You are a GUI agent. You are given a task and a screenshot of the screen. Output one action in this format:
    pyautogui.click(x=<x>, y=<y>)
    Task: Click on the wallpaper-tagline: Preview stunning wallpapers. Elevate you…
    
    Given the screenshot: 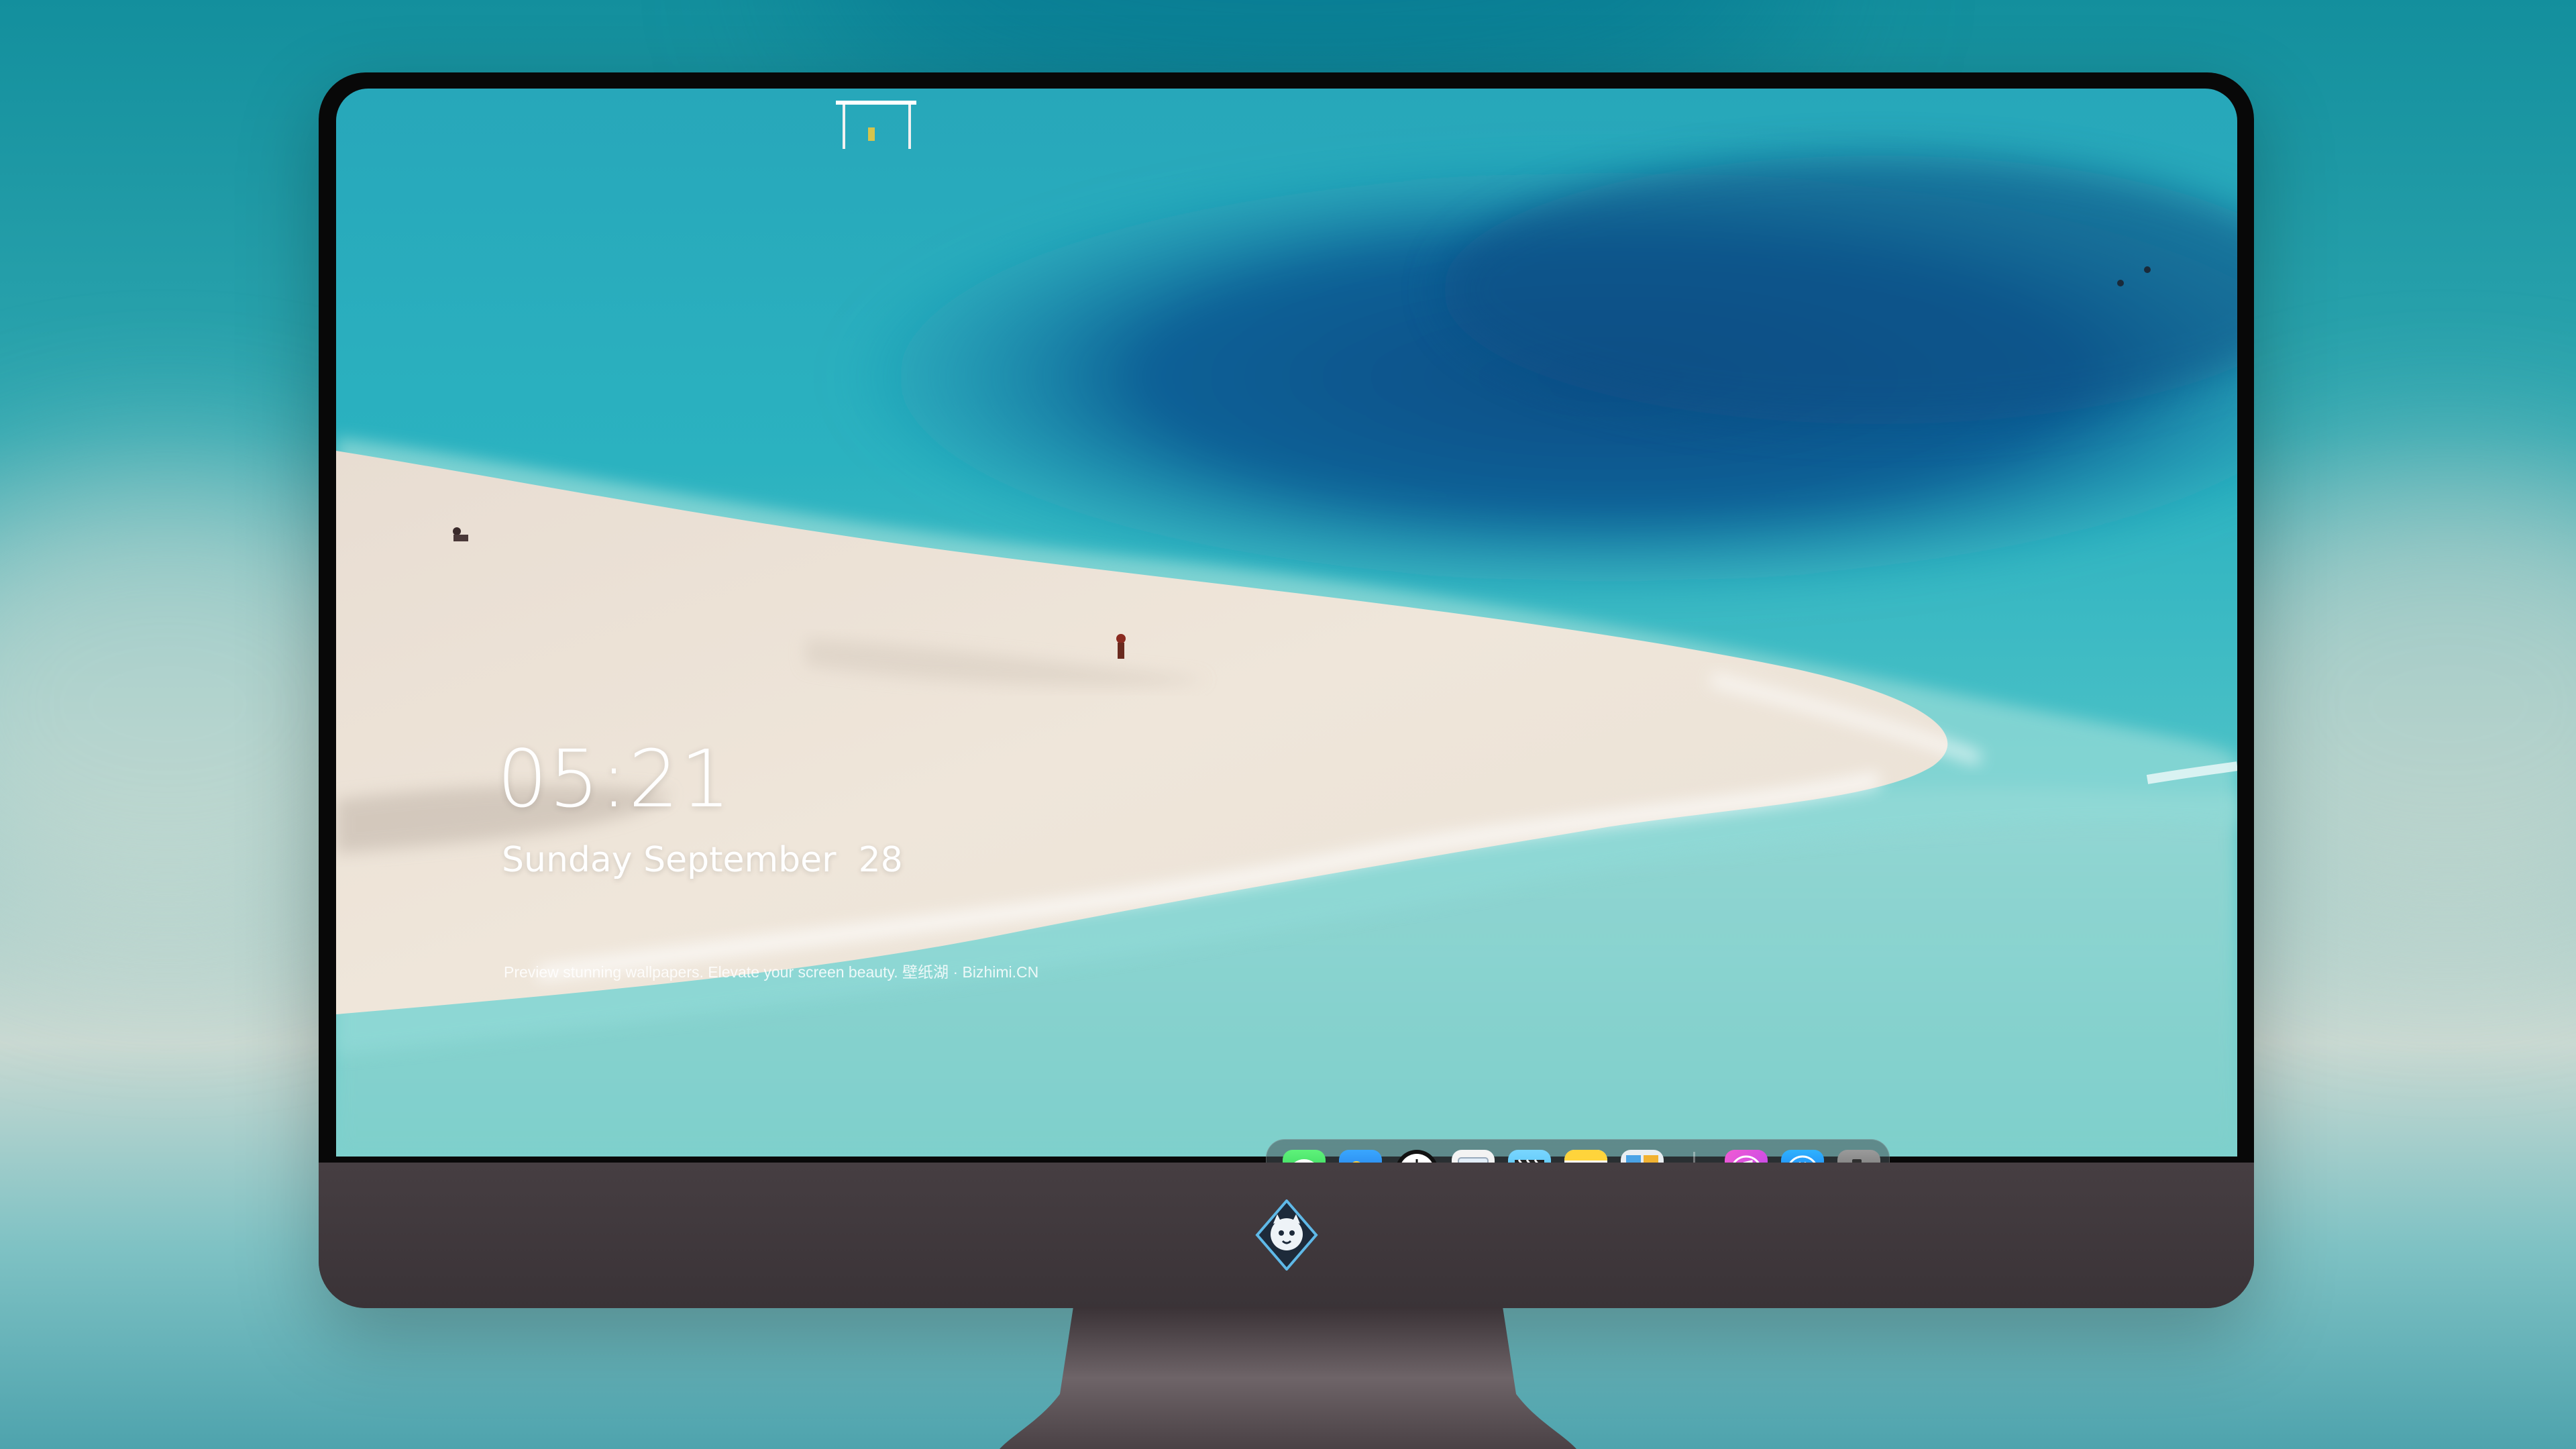 What is the action you would take?
    pyautogui.click(x=771, y=972)
    